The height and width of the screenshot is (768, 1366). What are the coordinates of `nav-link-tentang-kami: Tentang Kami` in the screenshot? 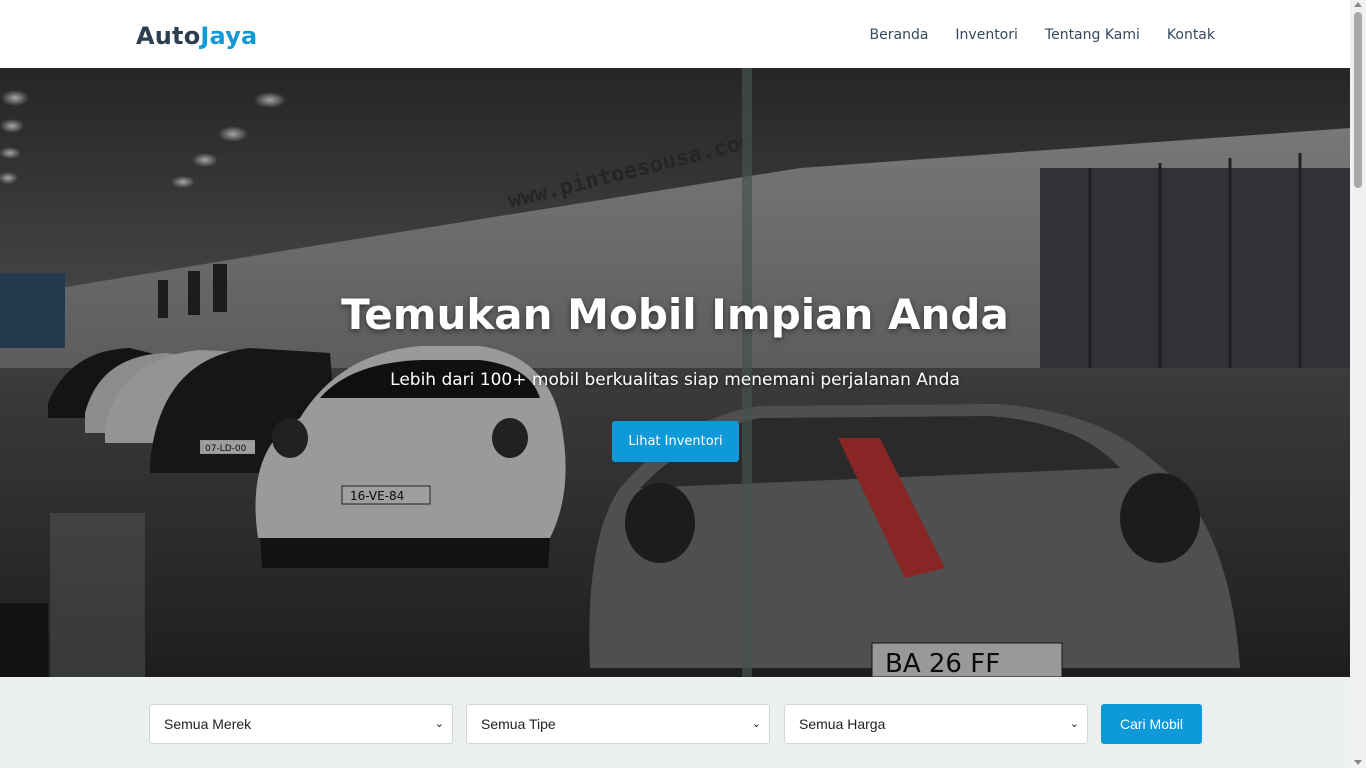 It's located at (1092, 35).